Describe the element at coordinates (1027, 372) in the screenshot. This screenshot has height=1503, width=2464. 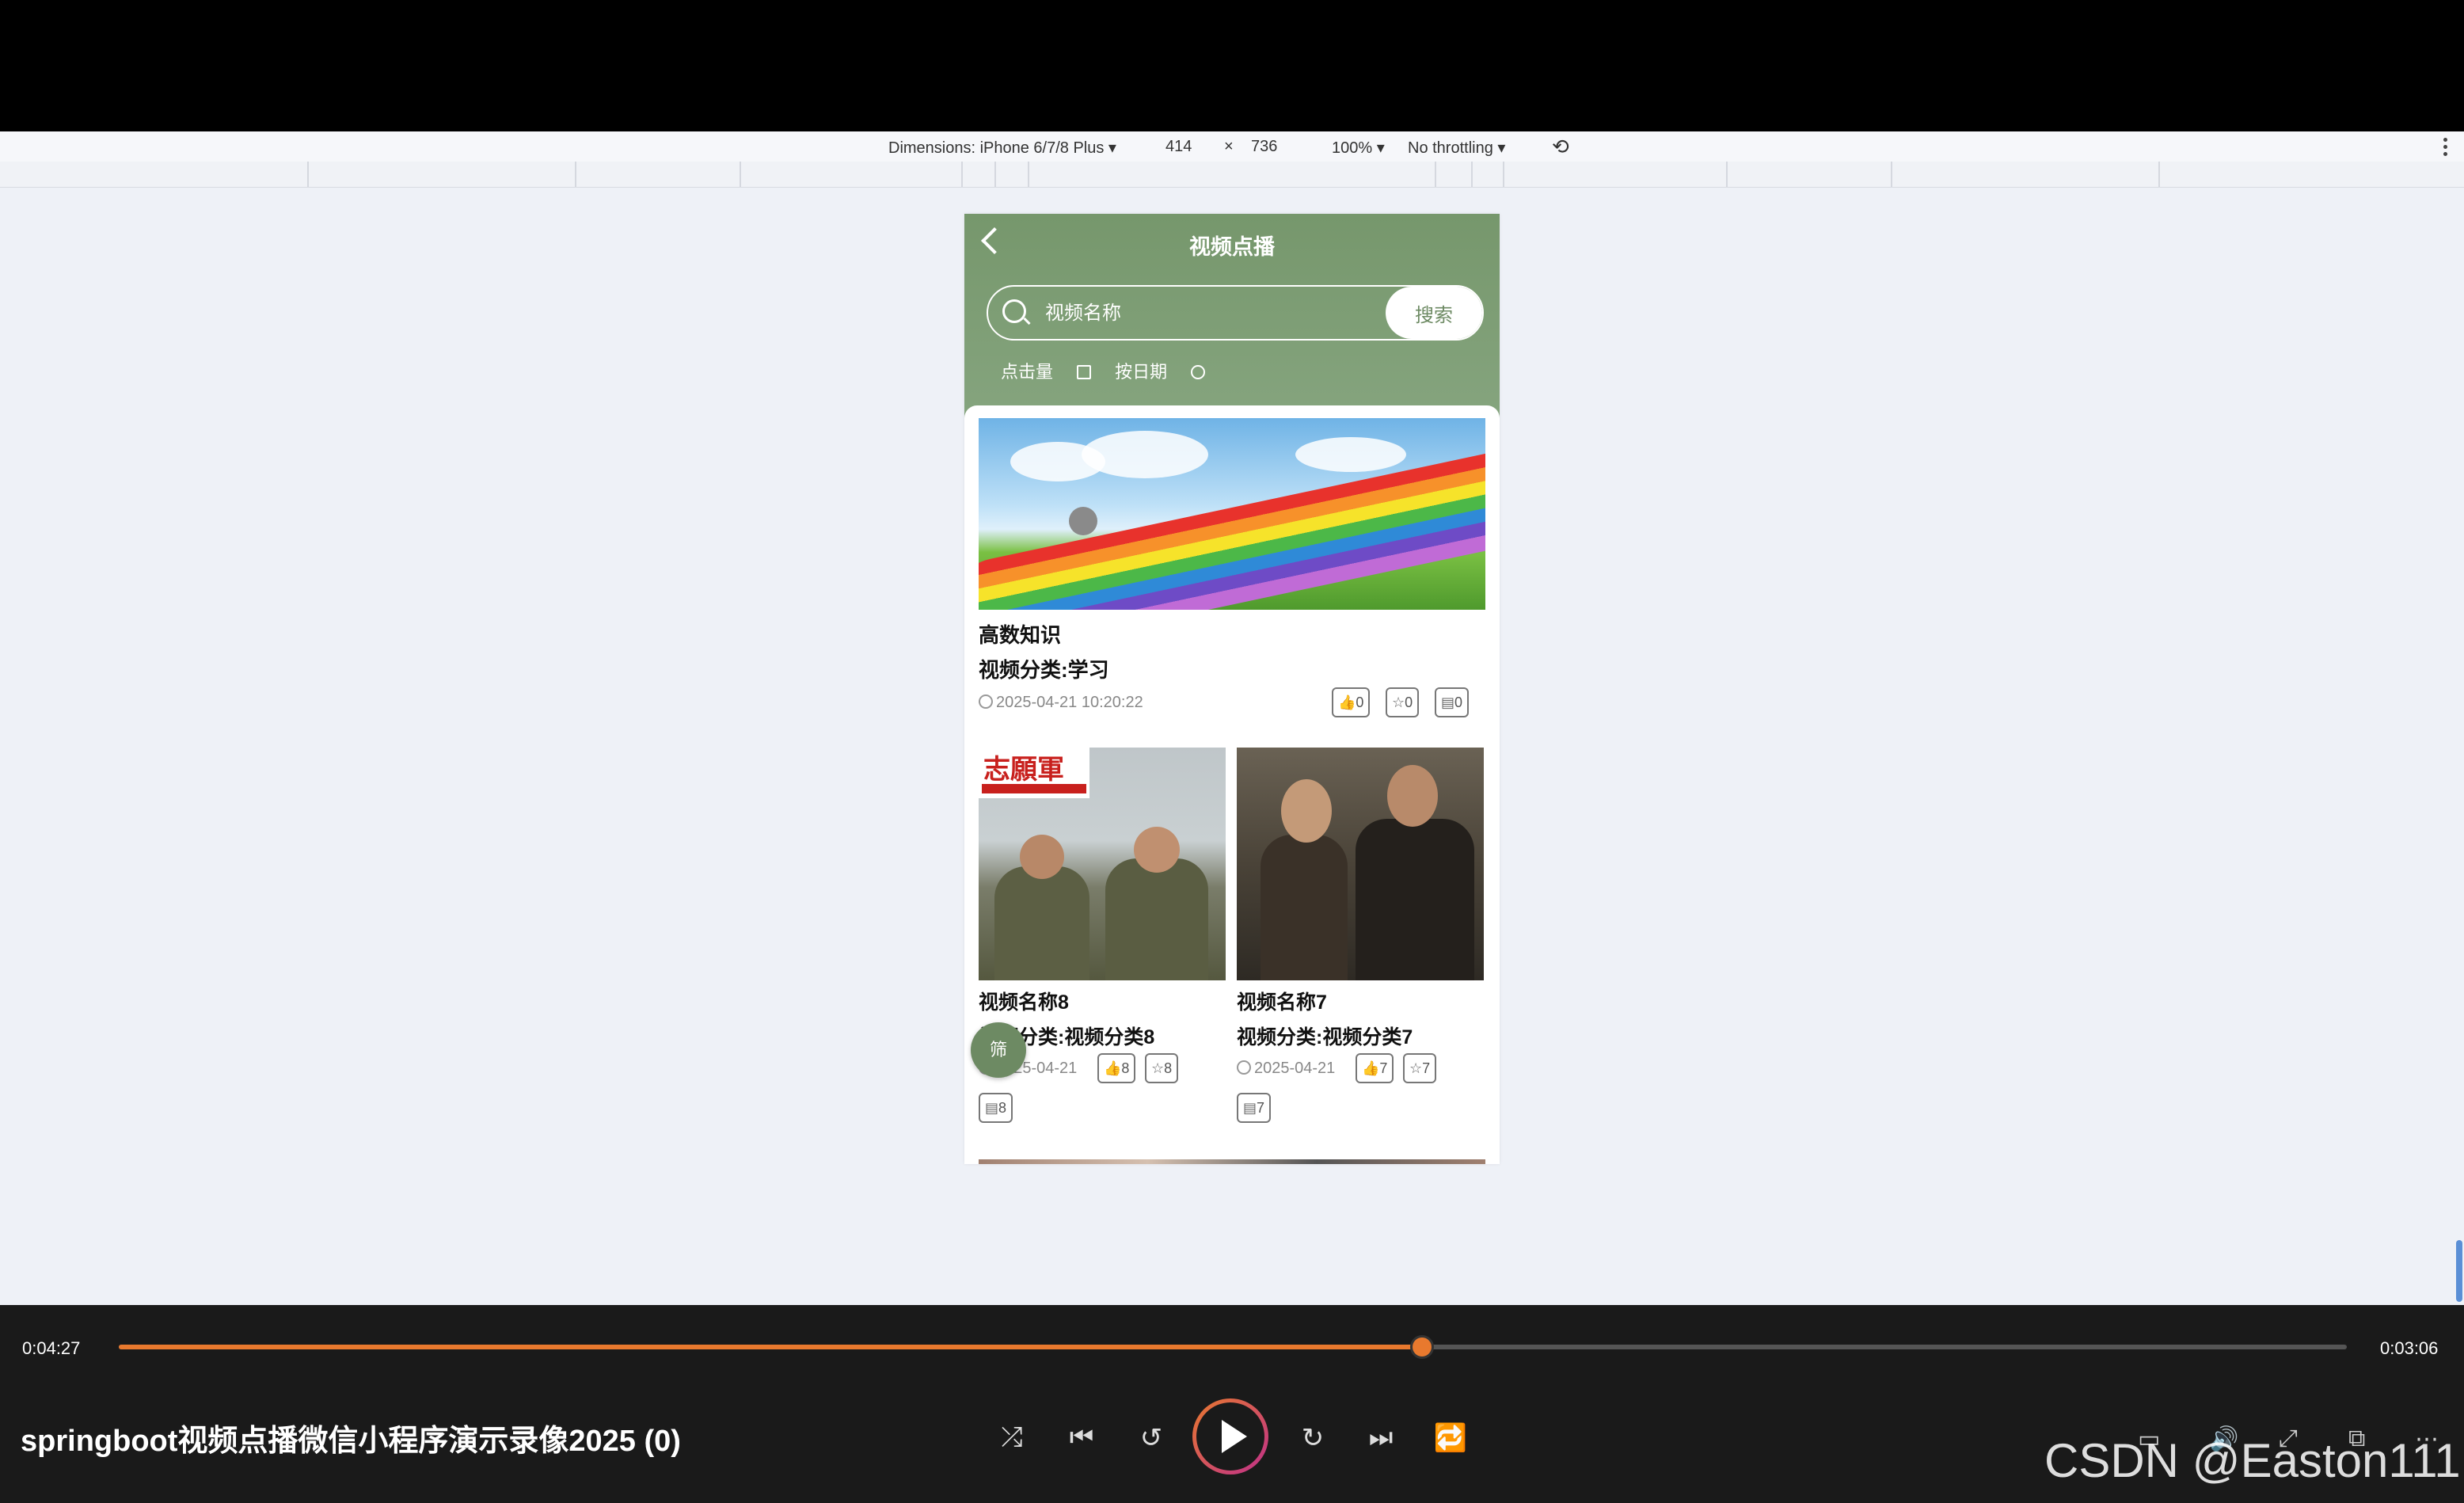
I see `sort-clicks-label: 点击量` at that location.